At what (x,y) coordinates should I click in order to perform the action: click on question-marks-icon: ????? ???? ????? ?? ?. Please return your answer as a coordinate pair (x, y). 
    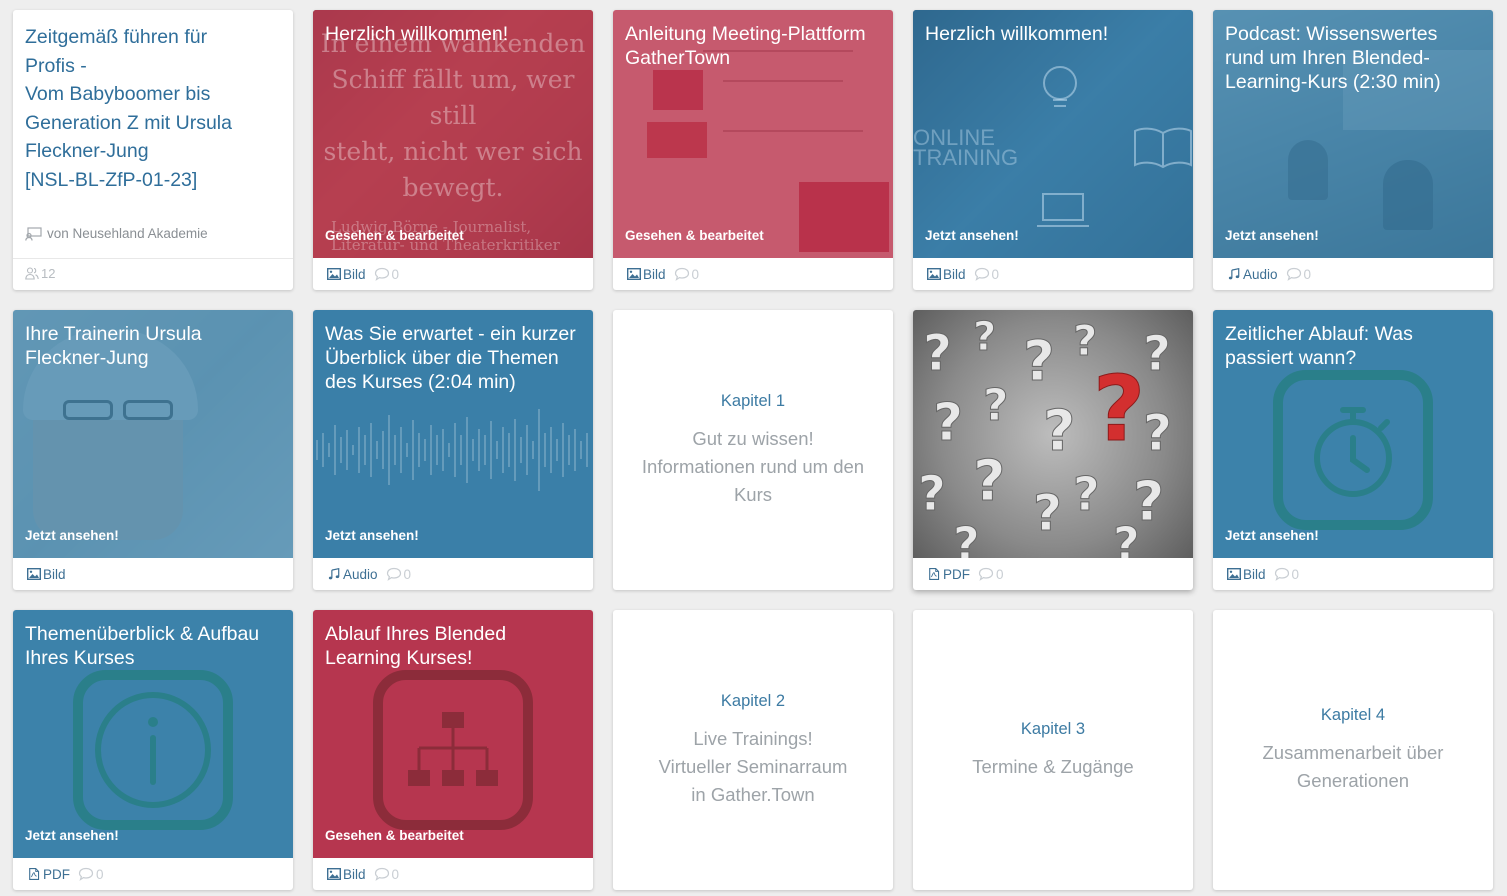
    Looking at the image, I should click on (1045, 436).